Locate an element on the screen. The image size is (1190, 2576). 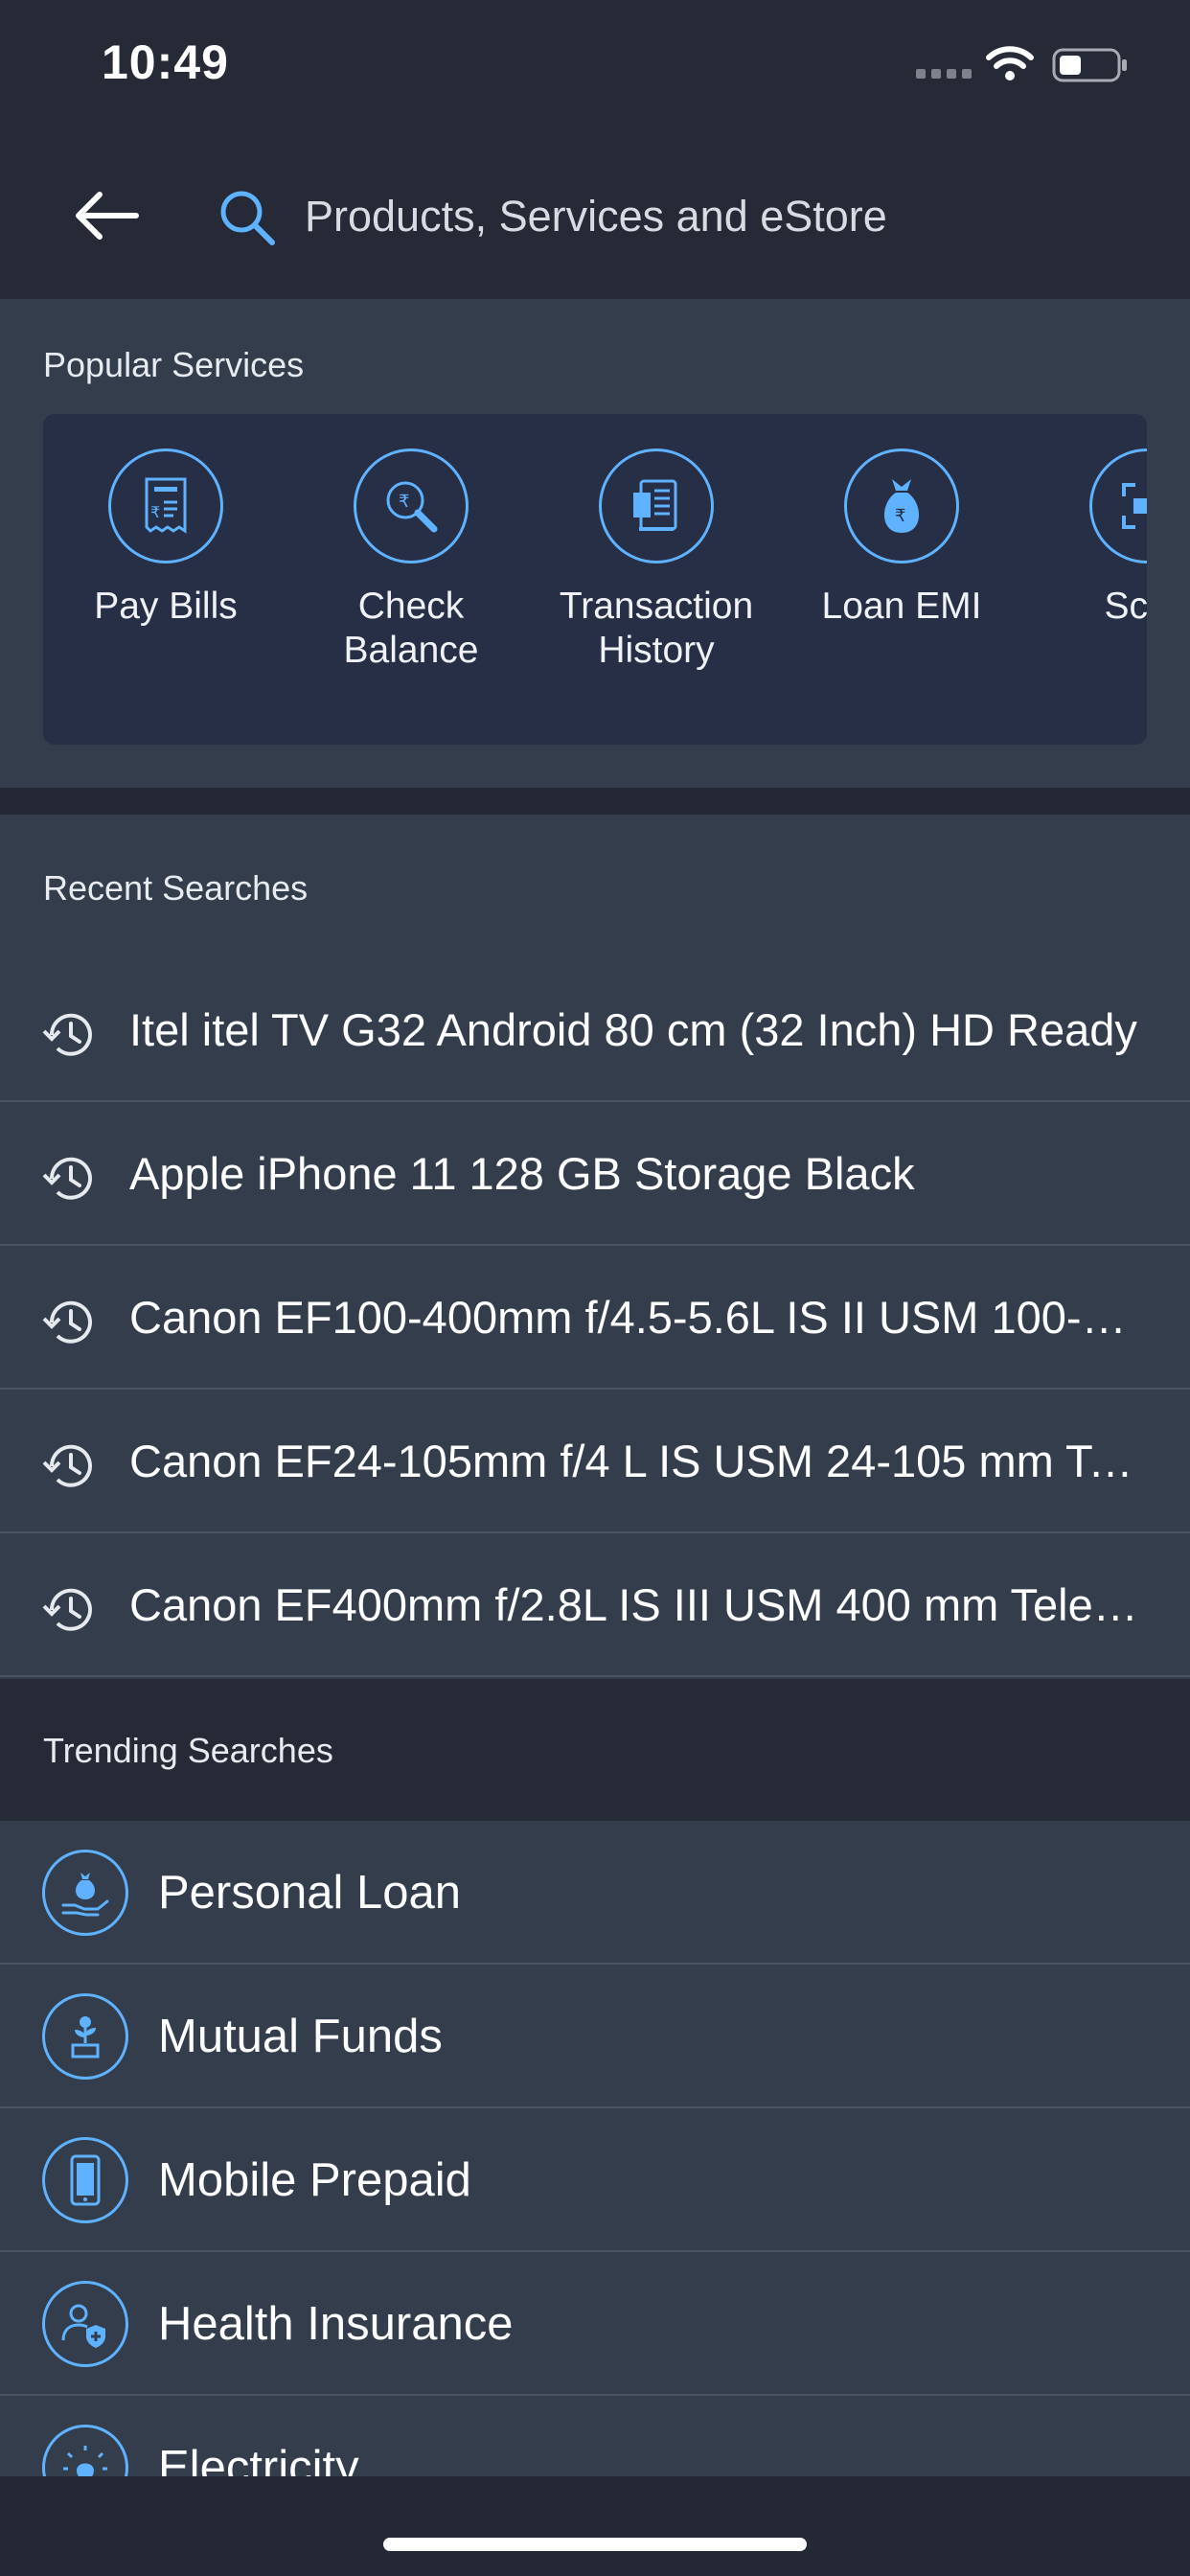
trending-searches-header: Trending Searches is located at coordinates (595, 1750).